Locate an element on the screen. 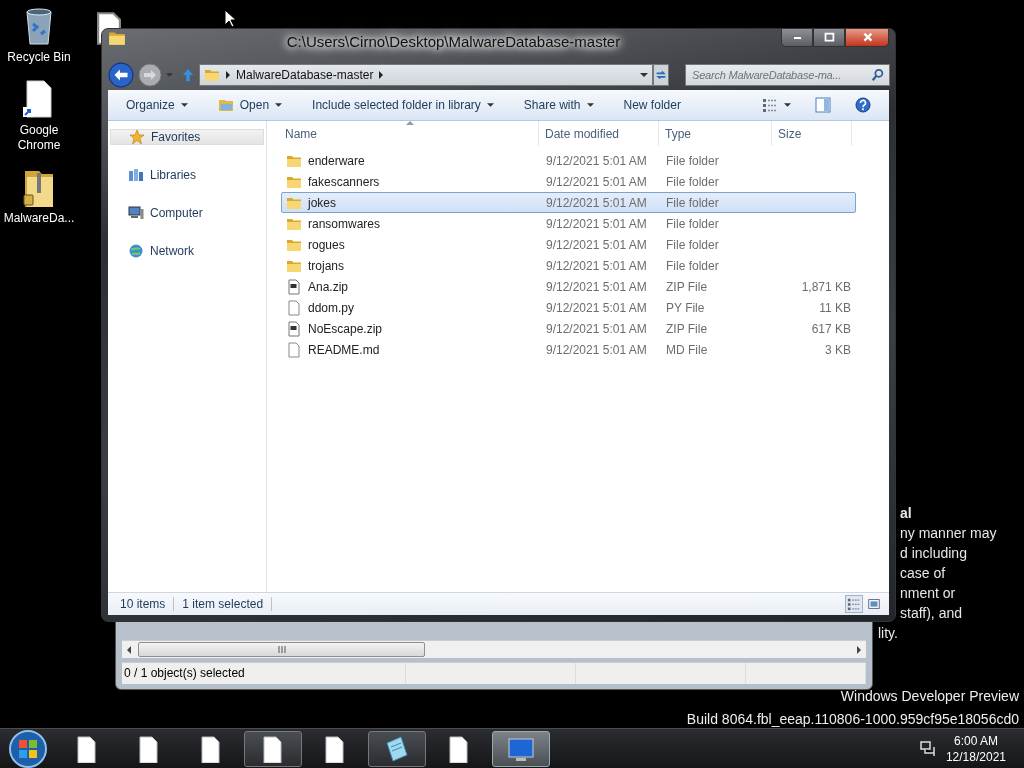 The height and width of the screenshot is (768, 1024). icon-label: Google Chrome is located at coordinates (39, 138).